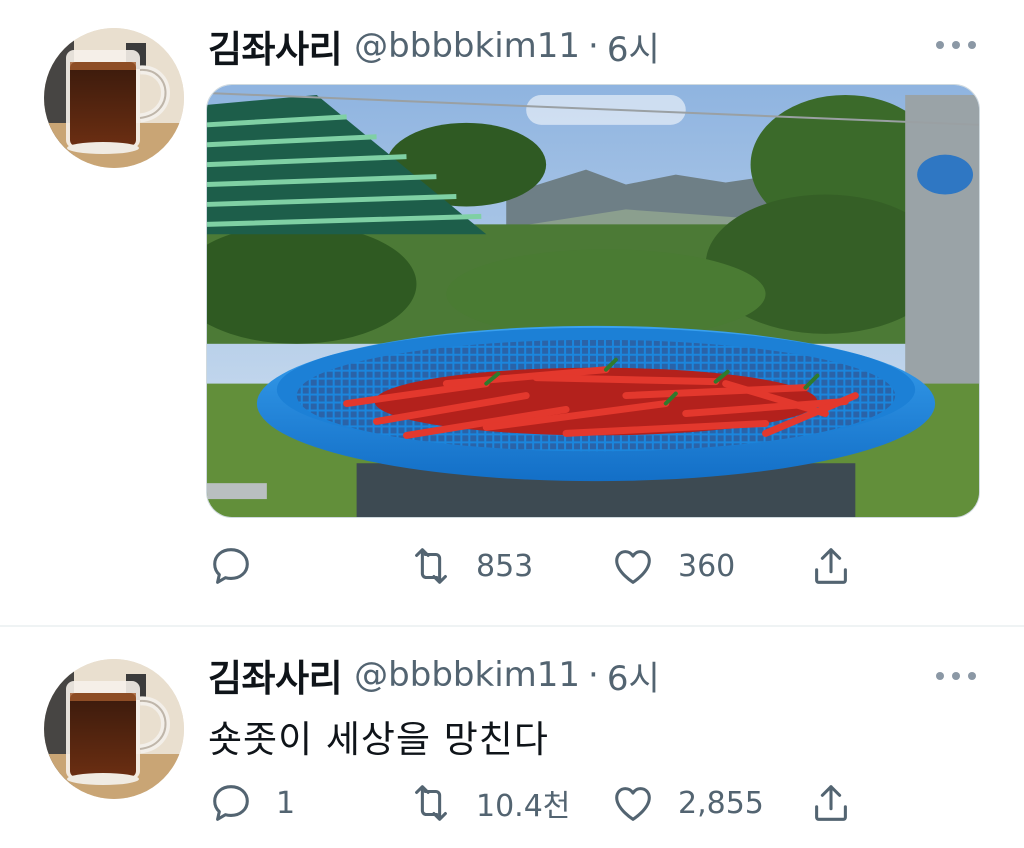  What do you see at coordinates (523, 806) in the screenshot?
I see `retweet-count: 10.4천` at bounding box center [523, 806].